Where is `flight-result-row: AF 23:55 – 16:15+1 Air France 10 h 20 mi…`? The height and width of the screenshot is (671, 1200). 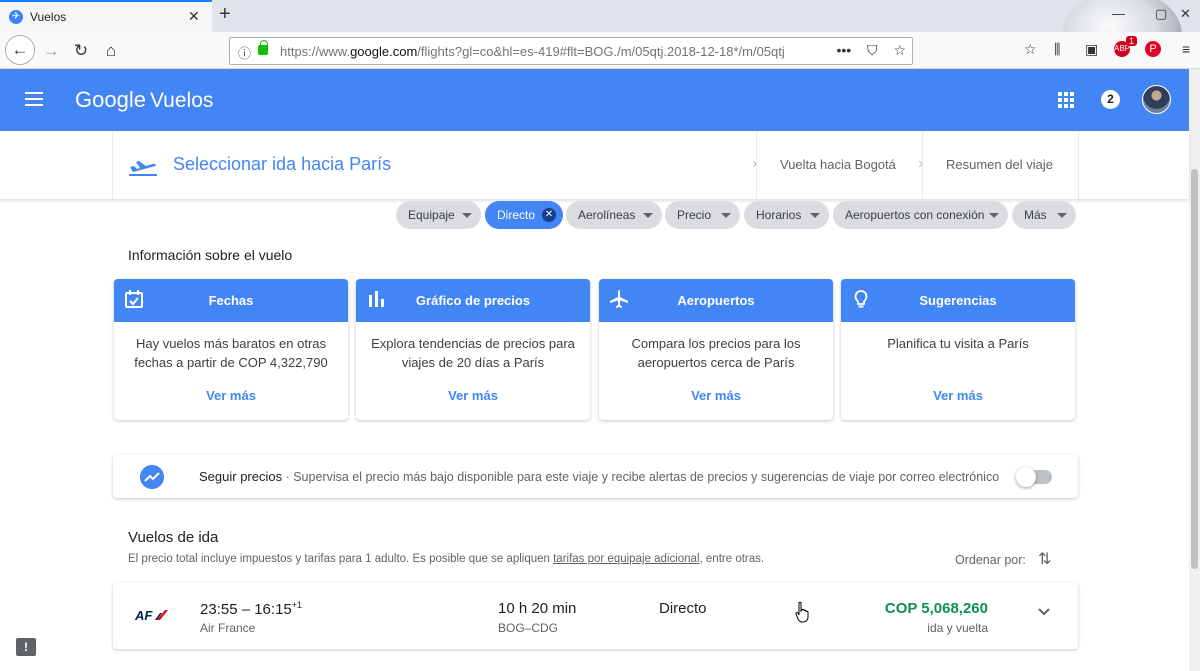 flight-result-row: AF 23:55 – 16:15+1 Air France 10 h 20 mi… is located at coordinates (595, 616).